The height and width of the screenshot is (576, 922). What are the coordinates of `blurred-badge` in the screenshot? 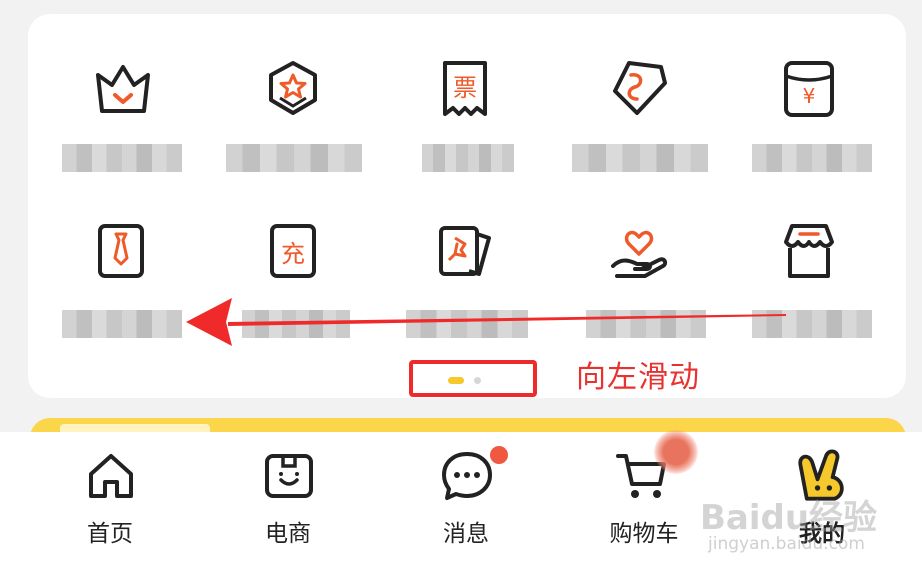 It's located at (676, 452).